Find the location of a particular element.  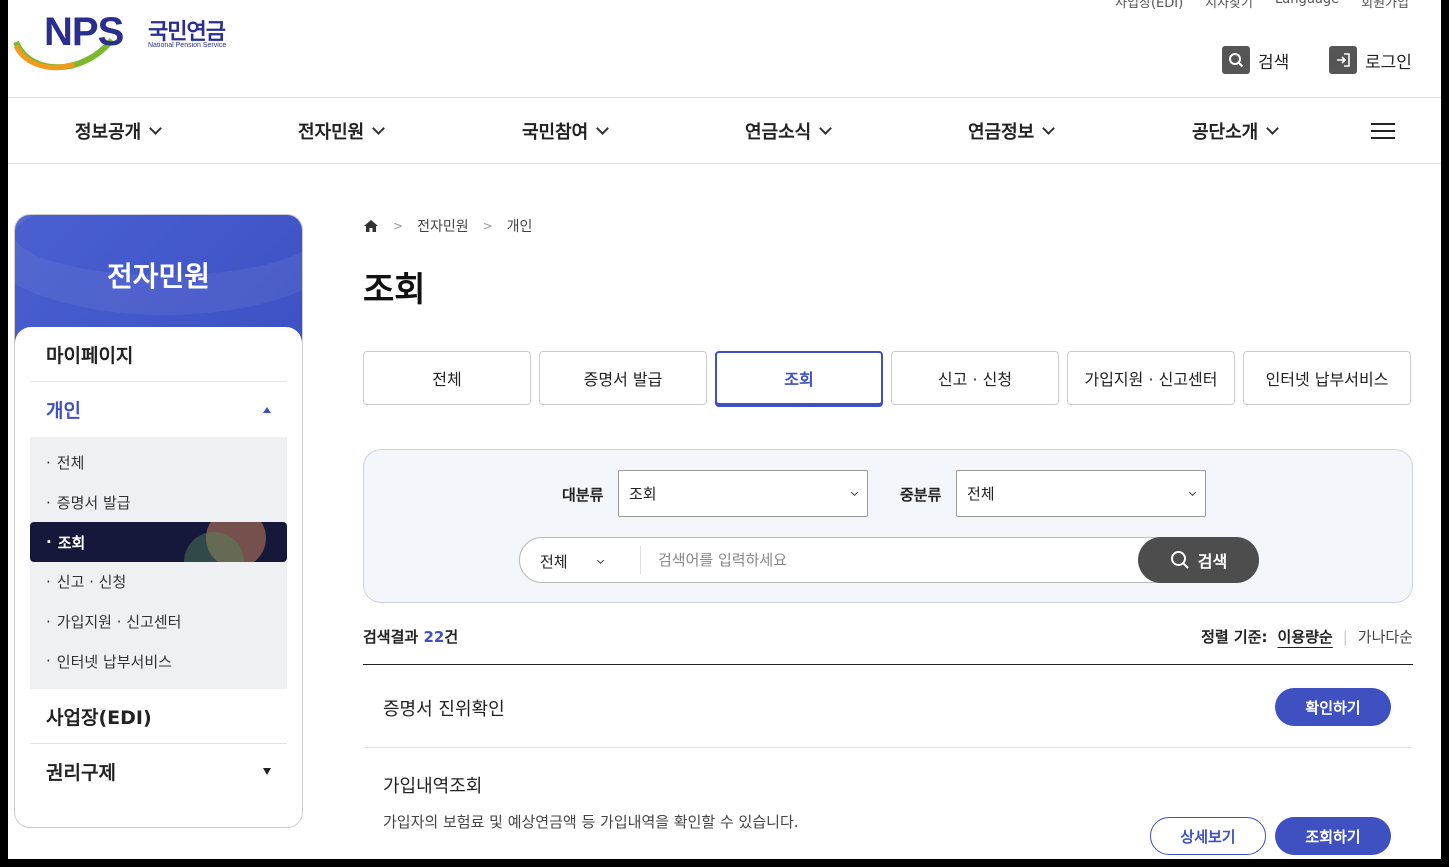

subcategory-select: 전체 is located at coordinates (1081, 493).